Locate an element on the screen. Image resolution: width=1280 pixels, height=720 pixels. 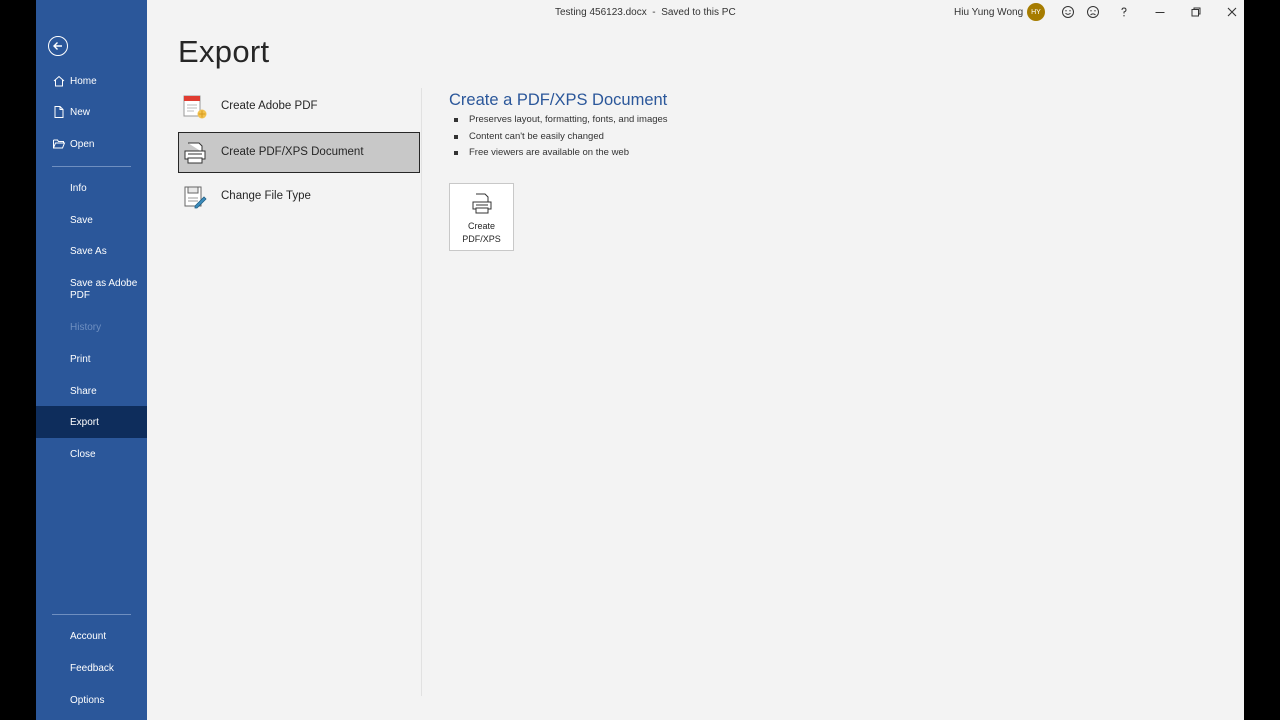
nav-print: Print is located at coordinates (91, 359).